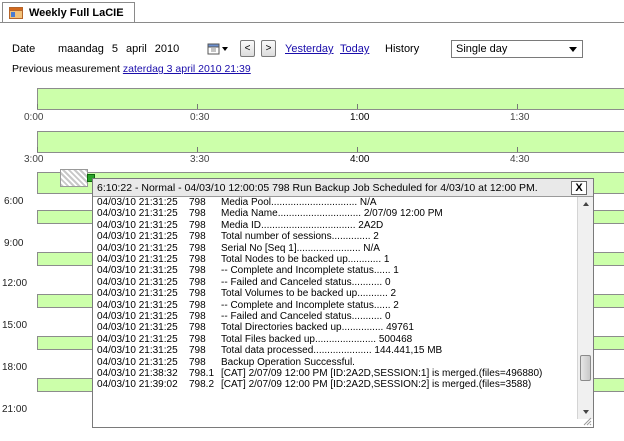 This screenshot has width=624, height=441. I want to click on previous-measurement-label: Previous measurement, so click(66, 69).